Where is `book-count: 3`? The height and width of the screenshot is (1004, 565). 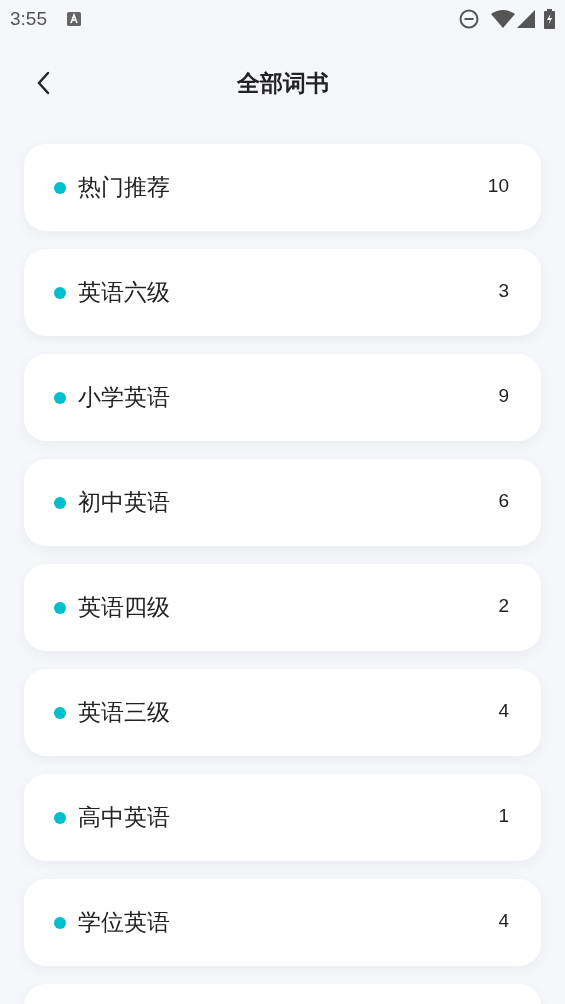
book-count: 3 is located at coordinates (503, 290).